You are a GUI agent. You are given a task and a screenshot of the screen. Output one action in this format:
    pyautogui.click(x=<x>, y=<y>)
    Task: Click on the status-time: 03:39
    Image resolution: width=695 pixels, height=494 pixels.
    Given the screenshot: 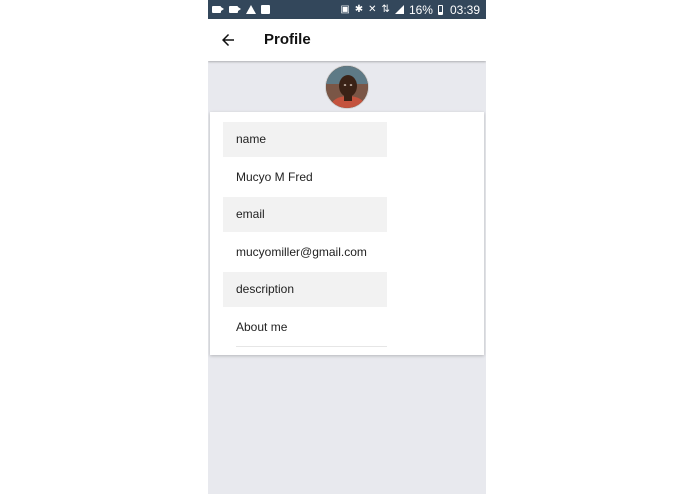 What is the action you would take?
    pyautogui.click(x=464, y=9)
    